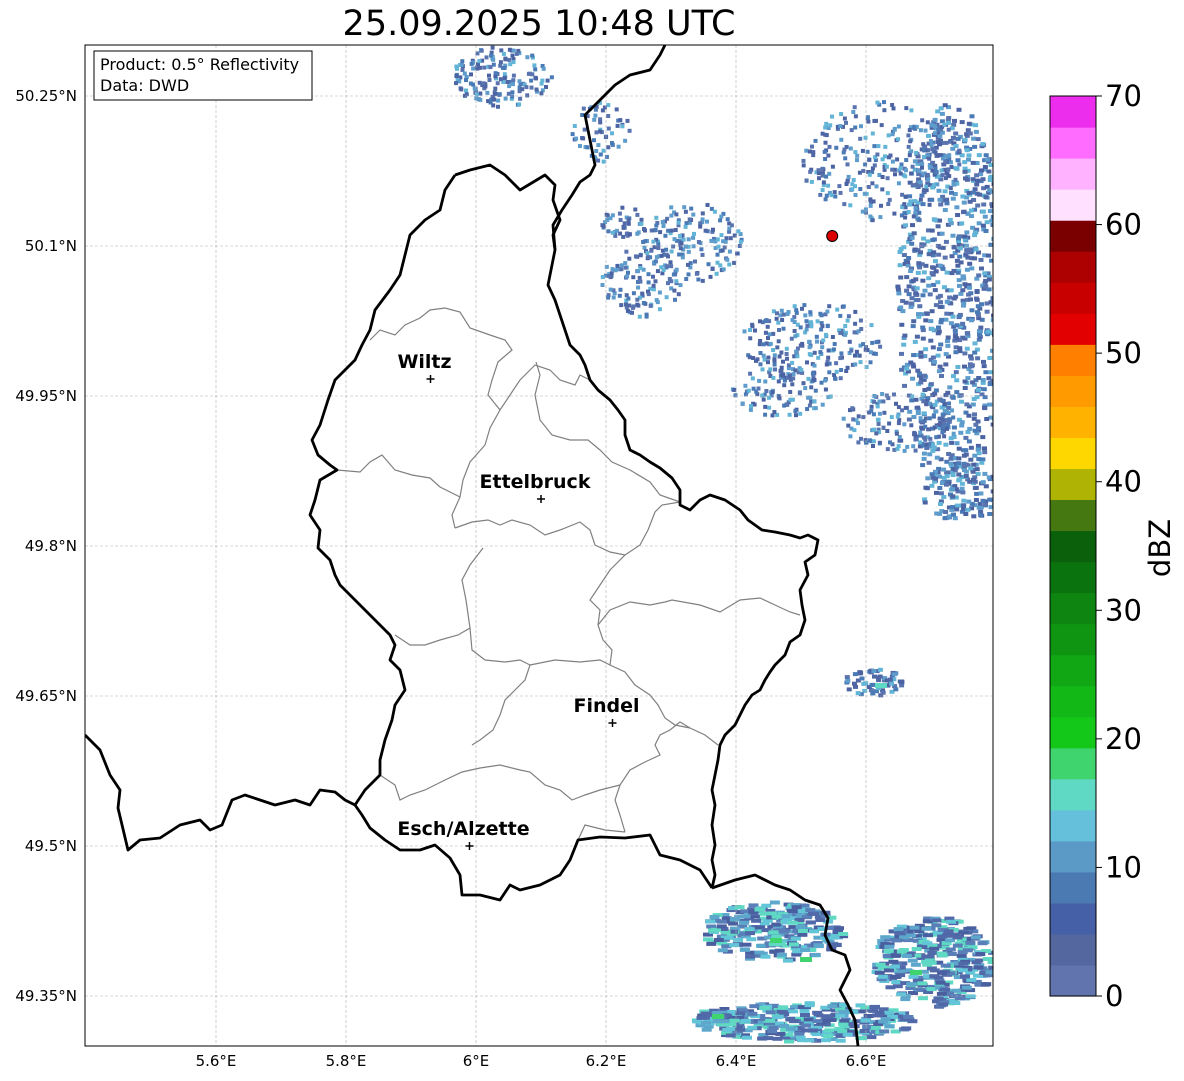  Describe the element at coordinates (346, 1061) in the screenshot. I see `lon-tick-label: 5.8°E` at that location.